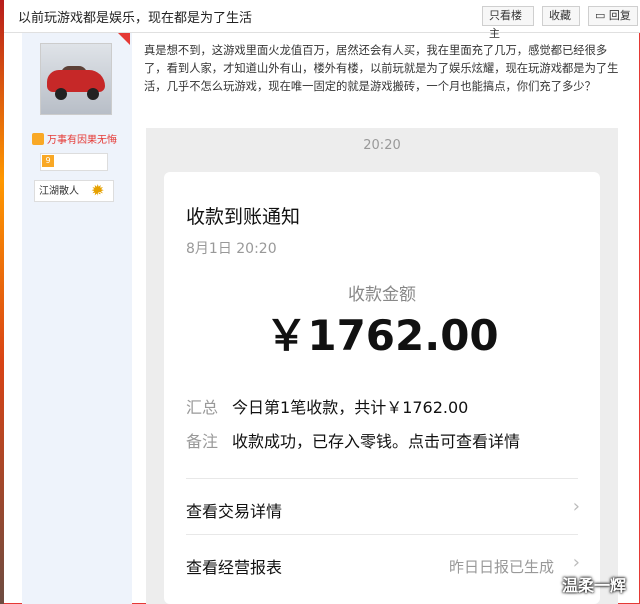 The height and width of the screenshot is (604, 640). What do you see at coordinates (561, 16) in the screenshot?
I see `favorite-button: 收藏` at bounding box center [561, 16].